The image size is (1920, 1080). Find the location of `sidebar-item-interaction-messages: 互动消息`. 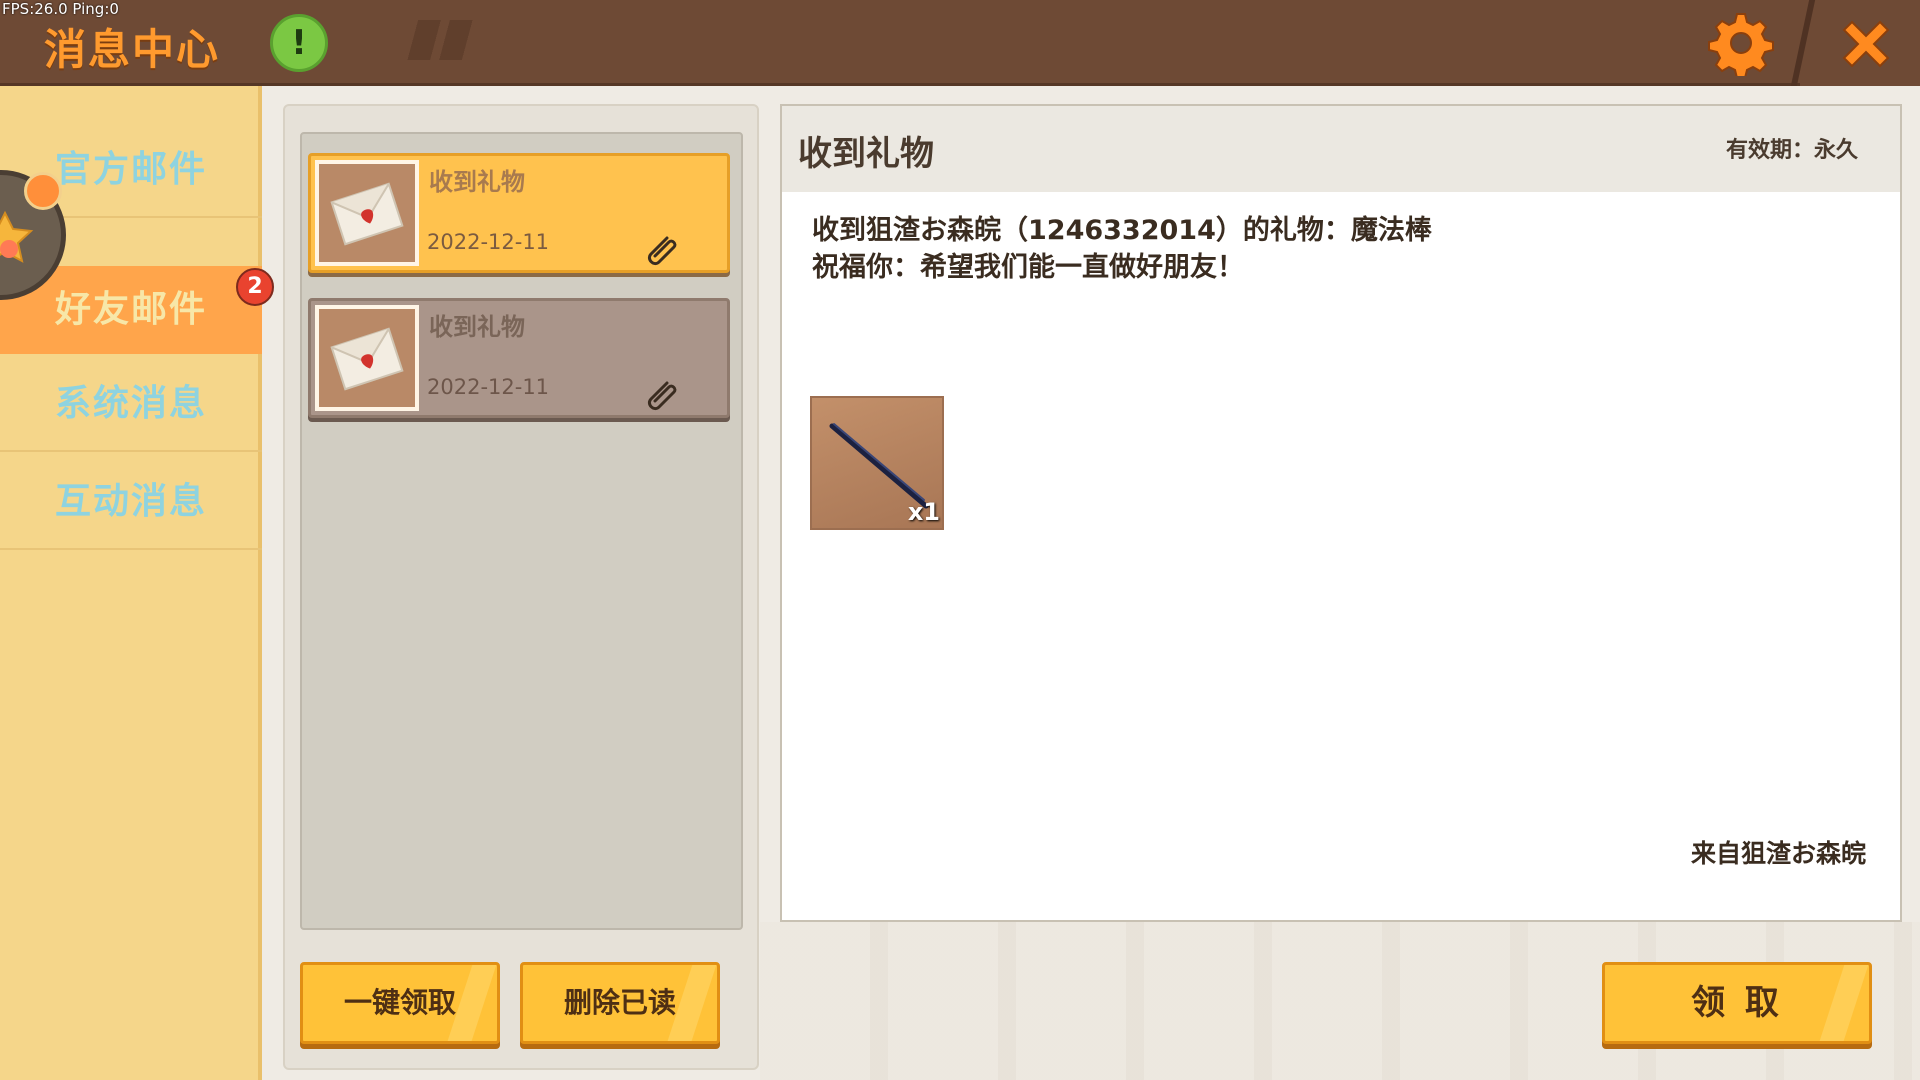

sidebar-item-interaction-messages: 互动消息 is located at coordinates (131, 502).